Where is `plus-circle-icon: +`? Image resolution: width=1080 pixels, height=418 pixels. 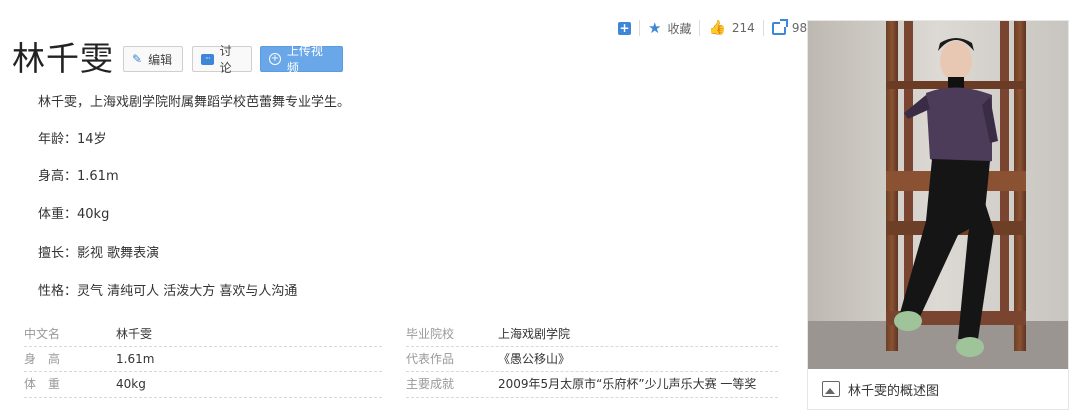 plus-circle-icon: + is located at coordinates (275, 59).